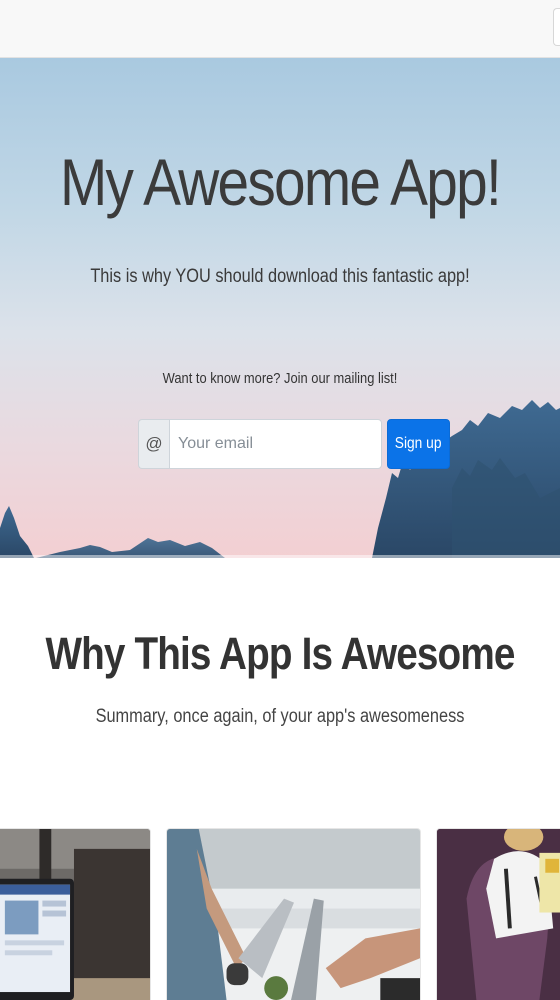  I want to click on features-title: Why This App Is Awesome, so click(280, 653).